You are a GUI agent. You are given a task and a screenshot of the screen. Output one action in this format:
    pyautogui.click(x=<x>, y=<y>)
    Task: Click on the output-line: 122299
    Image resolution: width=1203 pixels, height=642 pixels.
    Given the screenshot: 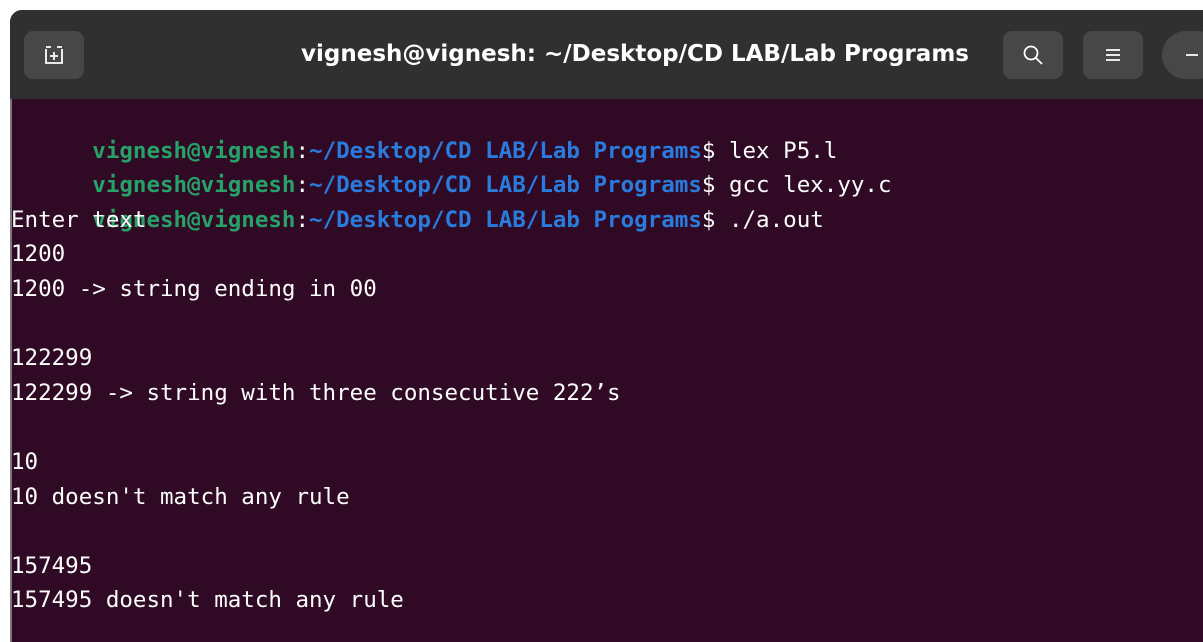 What is the action you would take?
    pyautogui.click(x=52, y=358)
    